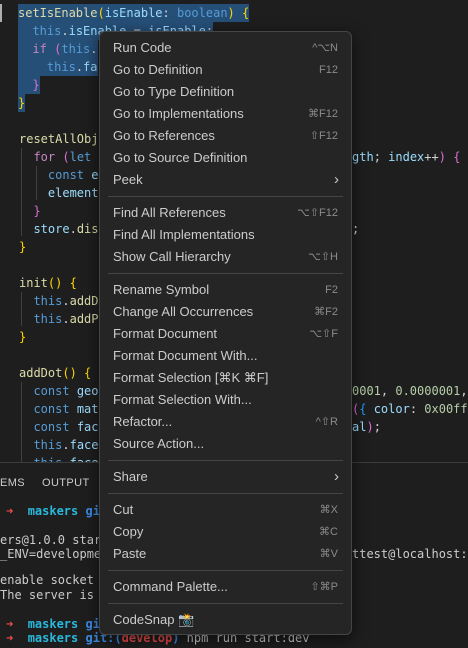  I want to click on menu-item-format-selection-k-f: Format Selection [⌘K ⌘F], so click(225, 378).